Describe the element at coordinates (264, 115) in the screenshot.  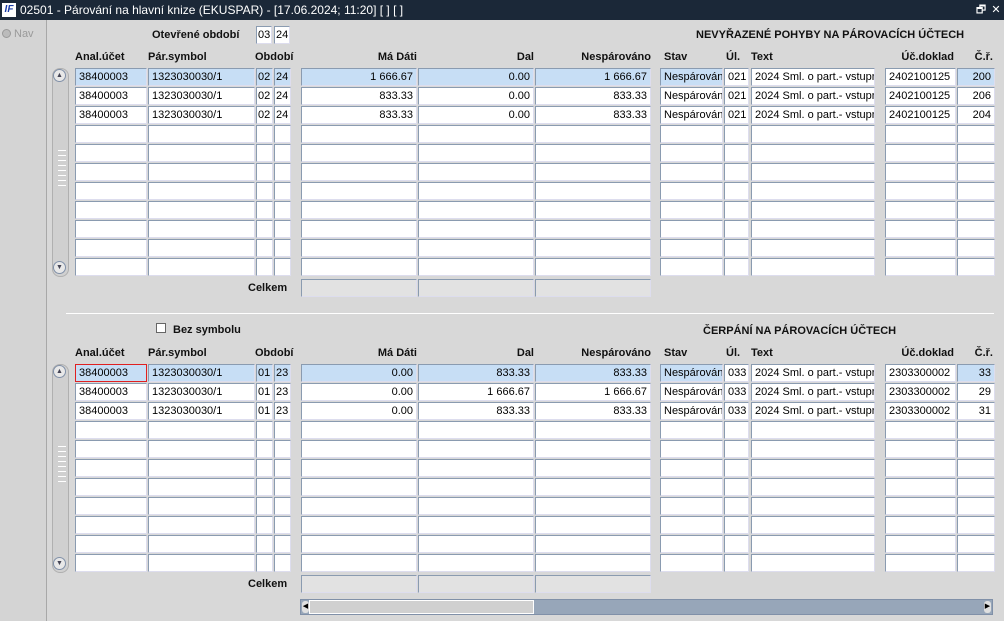
I see `cell-month: 02` at that location.